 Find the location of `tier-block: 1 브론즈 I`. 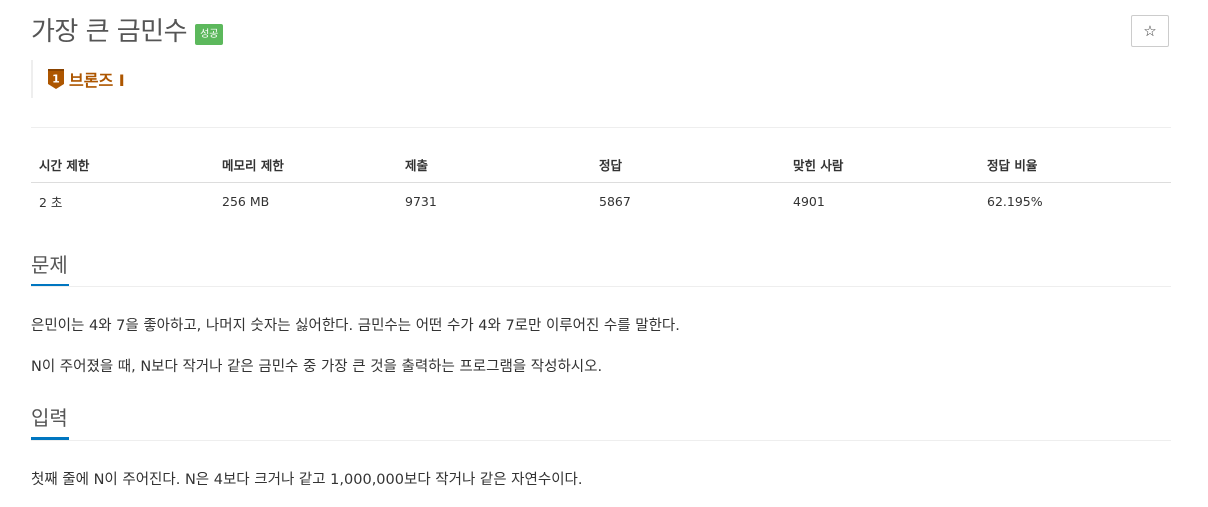

tier-block: 1 브론즈 I is located at coordinates (78, 79).